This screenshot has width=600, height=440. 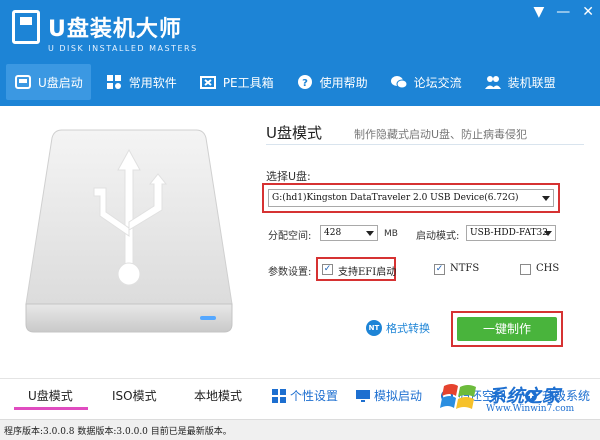 I want to click on simulate-boot-label: 模拟启动, so click(x=398, y=396).